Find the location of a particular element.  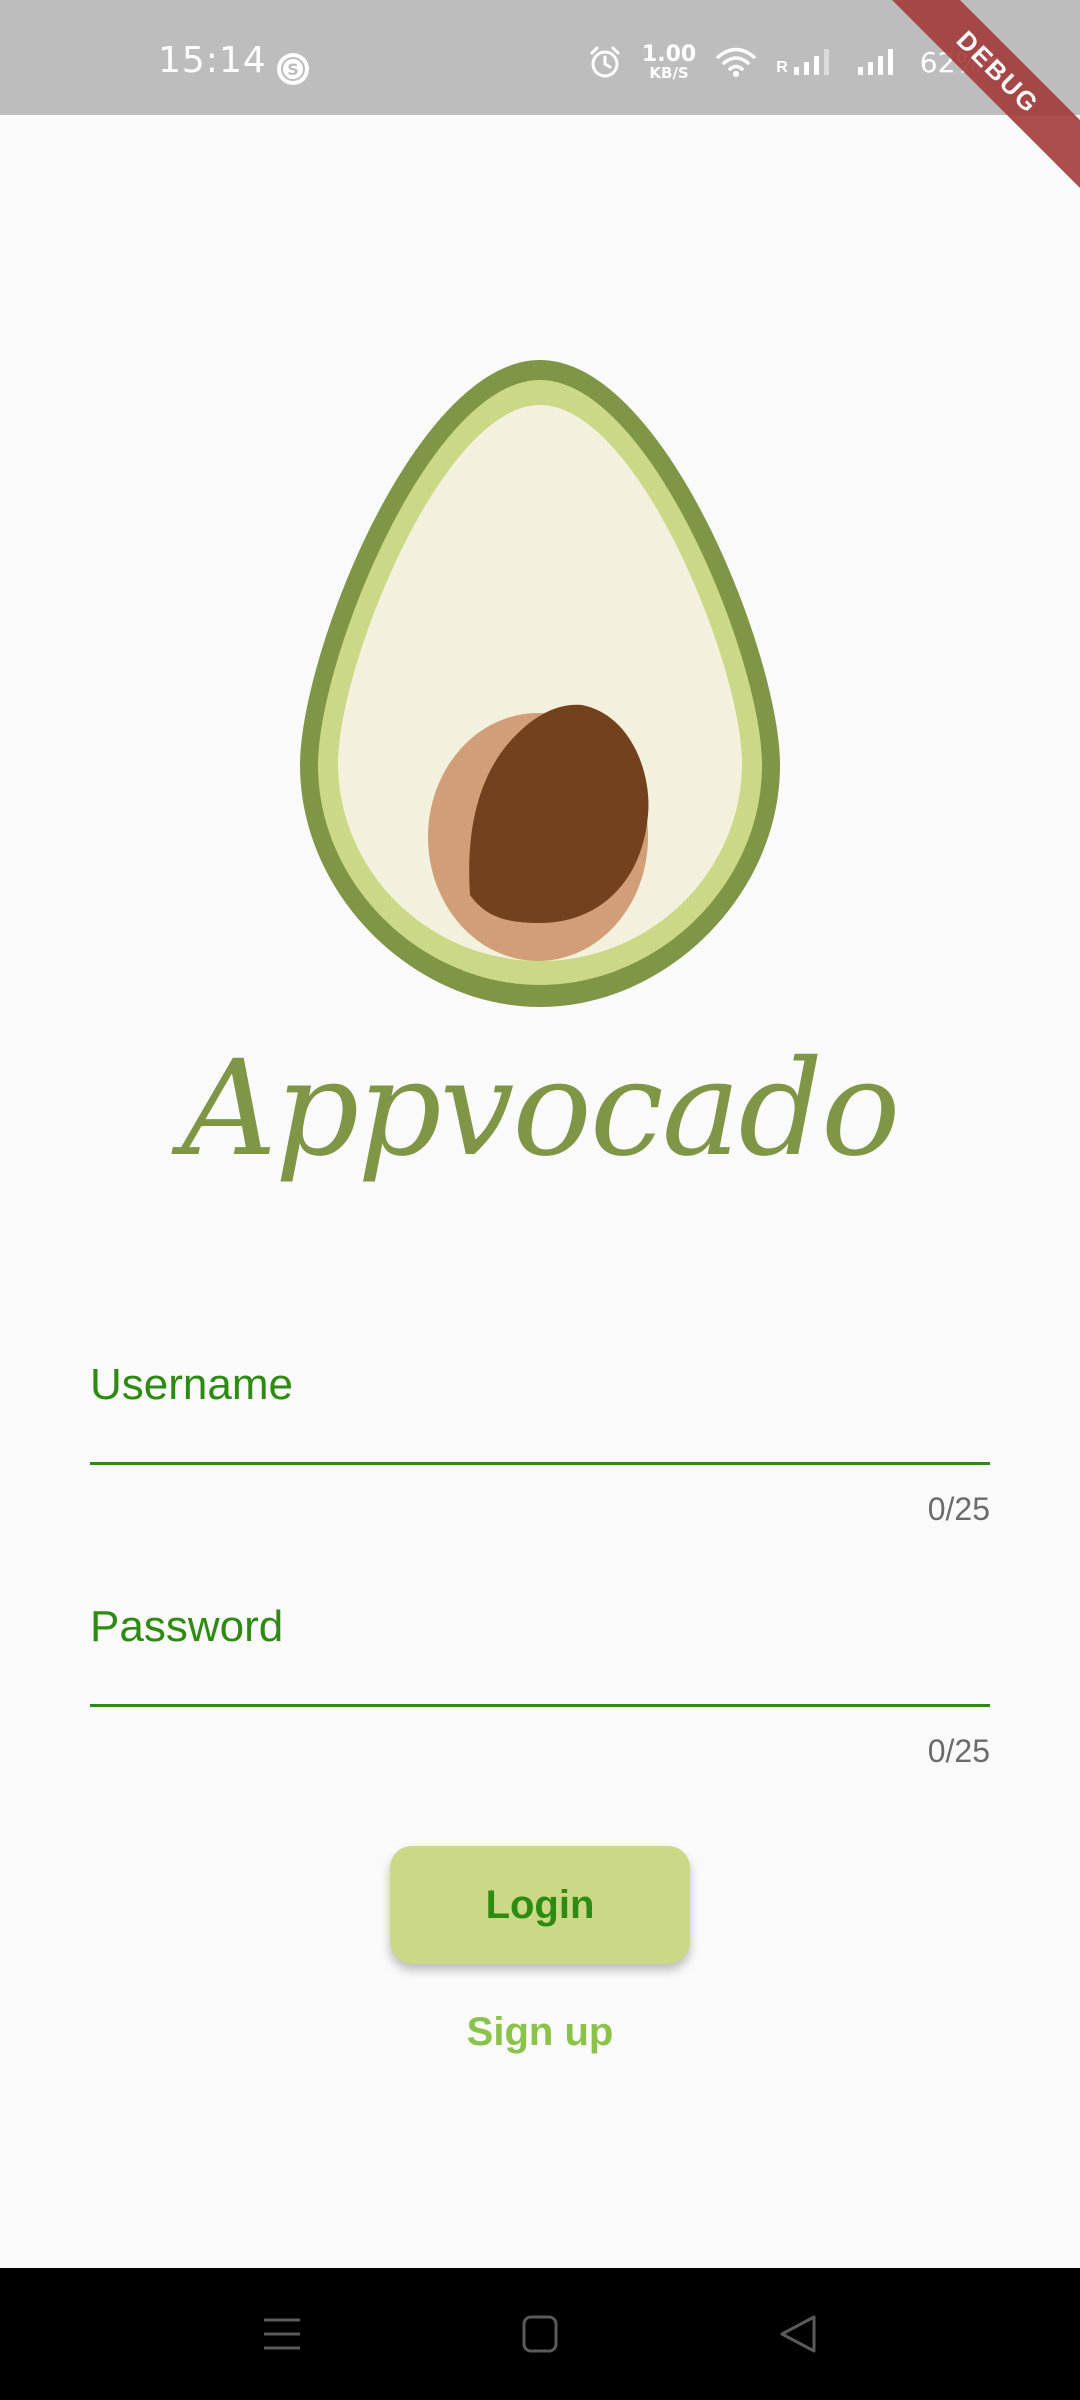

status-time: 15:14 is located at coordinates (212, 60).